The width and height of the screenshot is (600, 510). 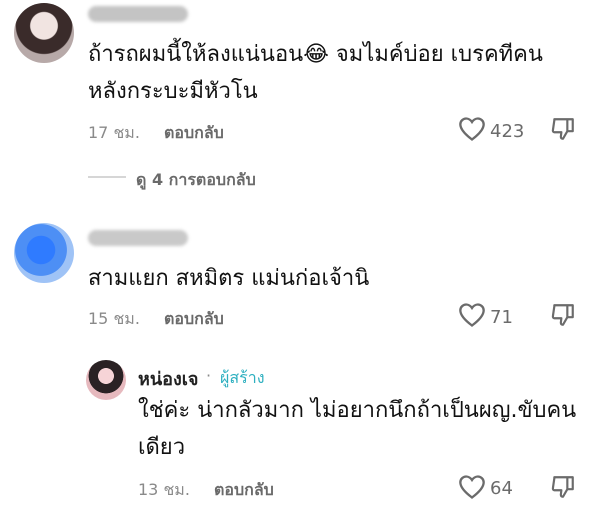 What do you see at coordinates (106, 380) in the screenshot?
I see `creator-avatar` at bounding box center [106, 380].